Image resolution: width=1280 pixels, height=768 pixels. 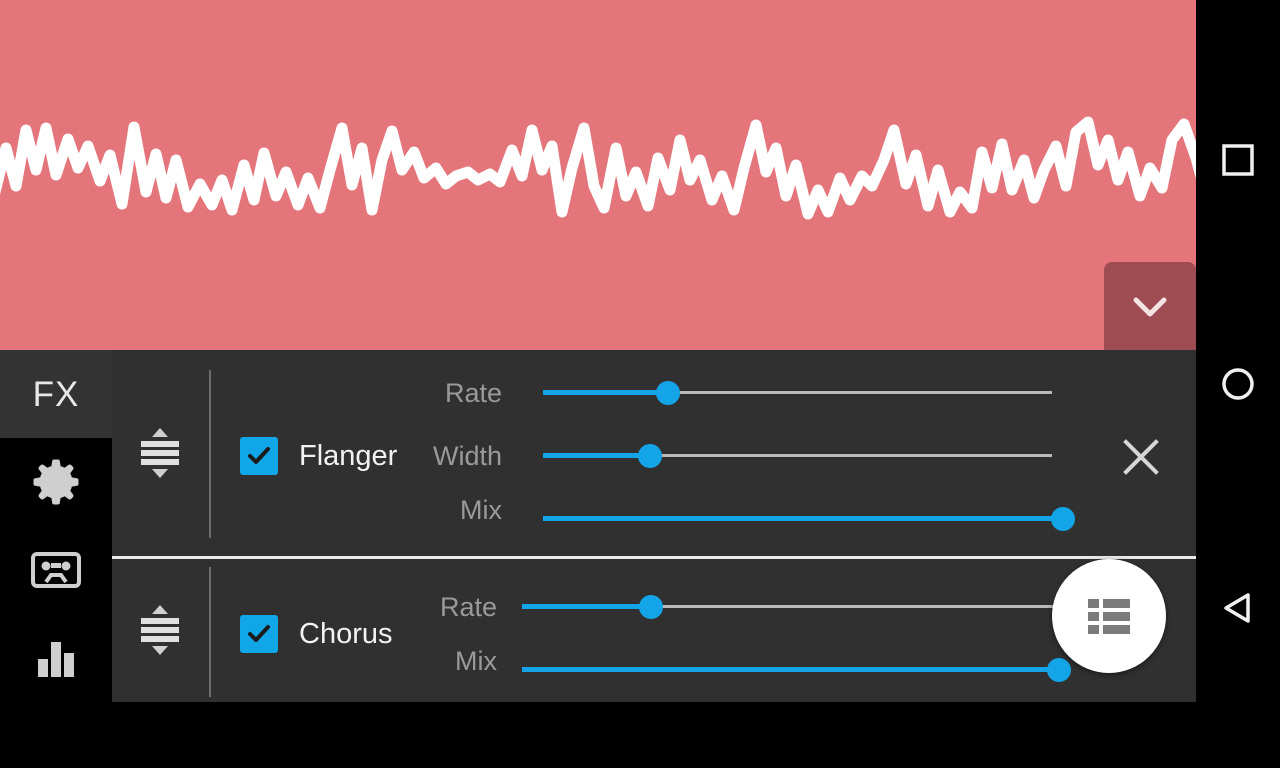 I want to click on param-width-flanger: Width, so click(x=407, y=456).